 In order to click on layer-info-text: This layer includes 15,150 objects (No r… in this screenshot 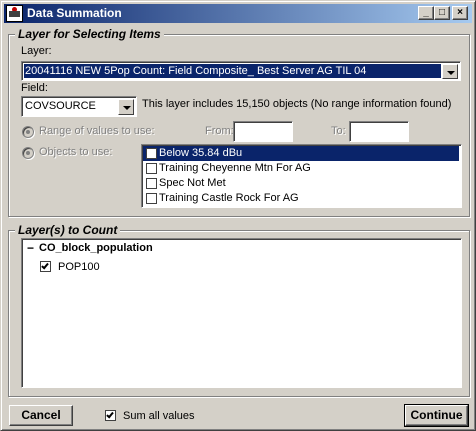, I will do `click(297, 104)`.